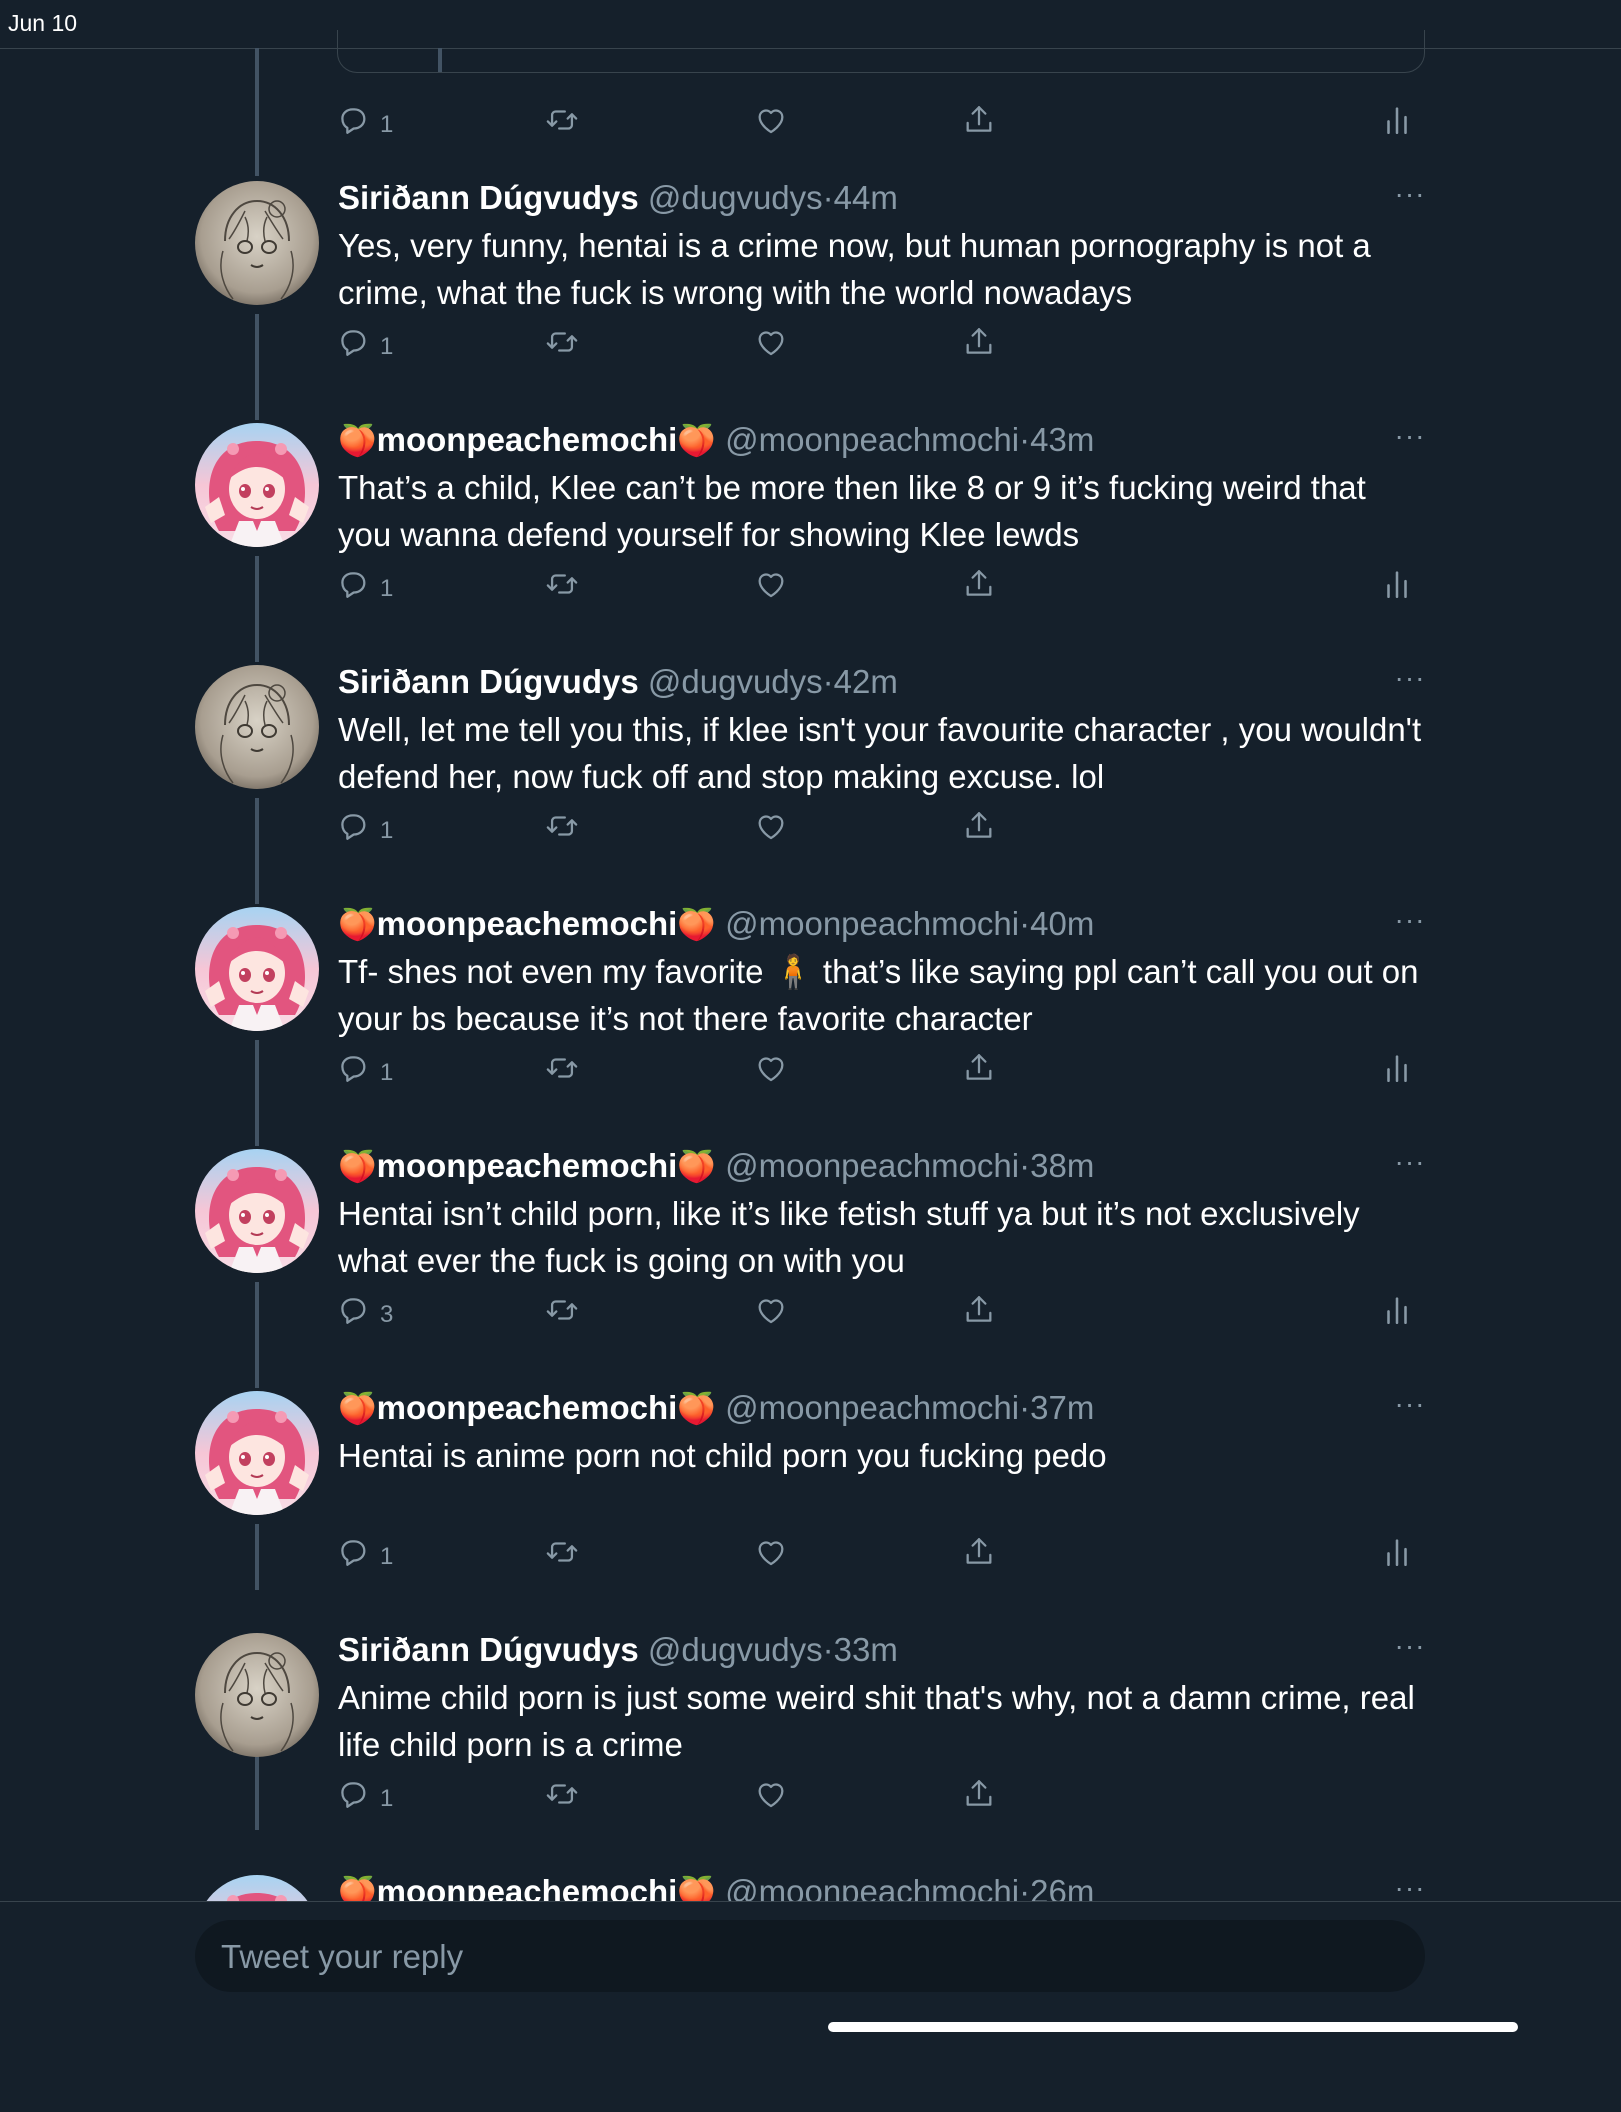  What do you see at coordinates (1062, 1407) in the screenshot?
I see `tweet-time: 37m` at bounding box center [1062, 1407].